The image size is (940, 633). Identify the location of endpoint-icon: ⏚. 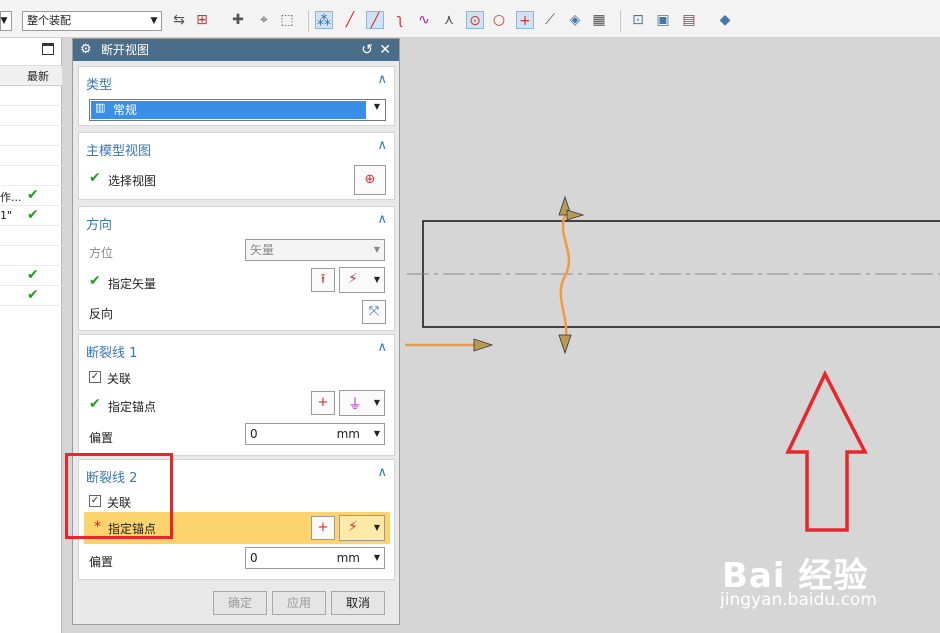
(355, 405).